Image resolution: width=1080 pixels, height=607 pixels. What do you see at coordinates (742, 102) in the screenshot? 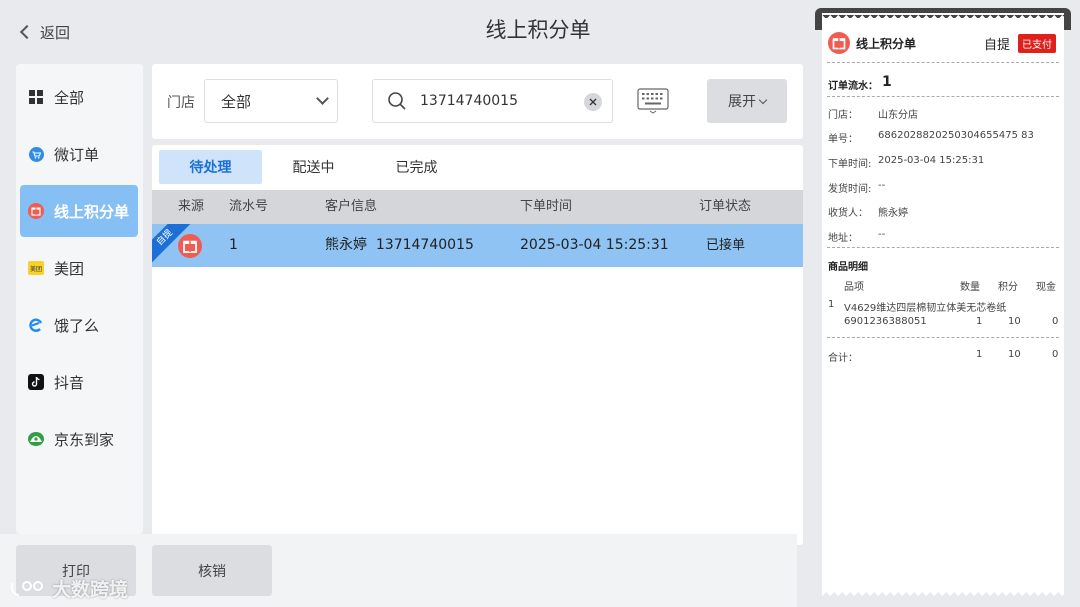
I see `expand-label: 展开` at bounding box center [742, 102].